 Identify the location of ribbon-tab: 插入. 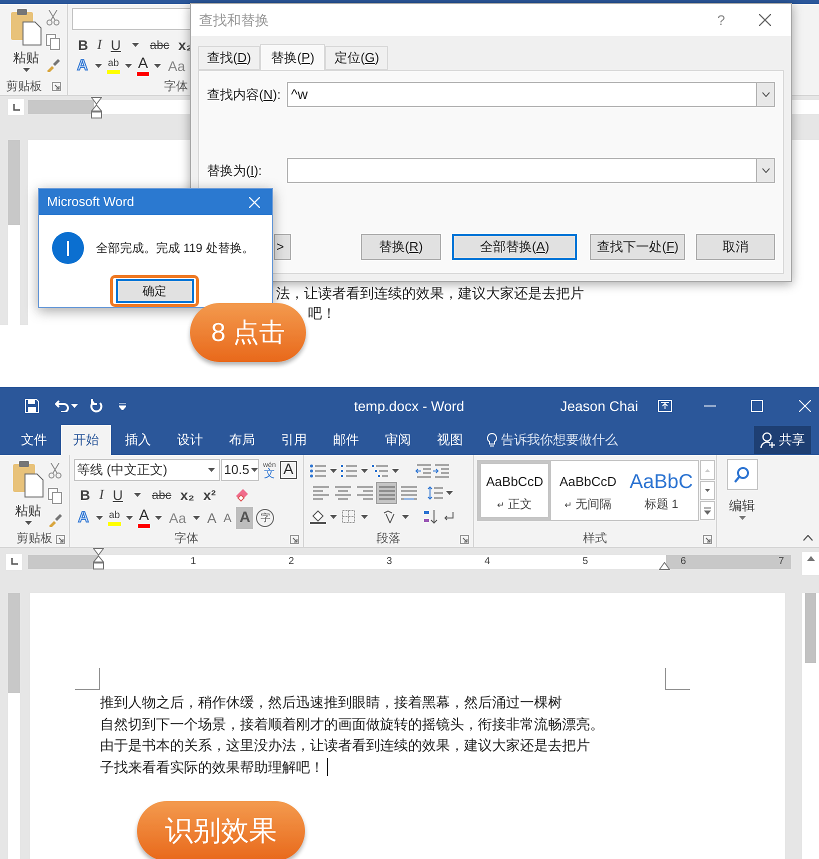
(138, 440).